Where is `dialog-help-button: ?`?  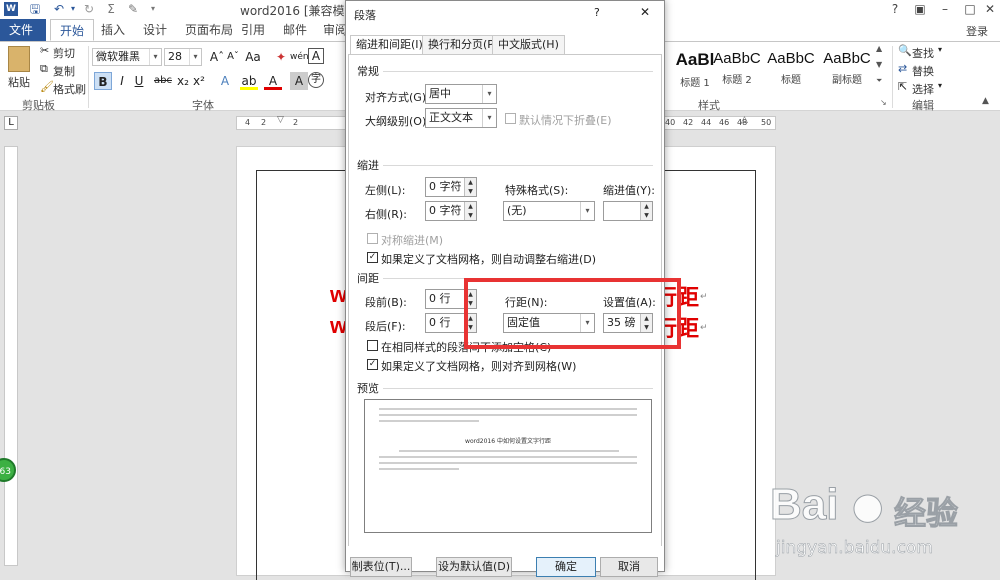
dialog-help-button: ? is located at coordinates (597, 12).